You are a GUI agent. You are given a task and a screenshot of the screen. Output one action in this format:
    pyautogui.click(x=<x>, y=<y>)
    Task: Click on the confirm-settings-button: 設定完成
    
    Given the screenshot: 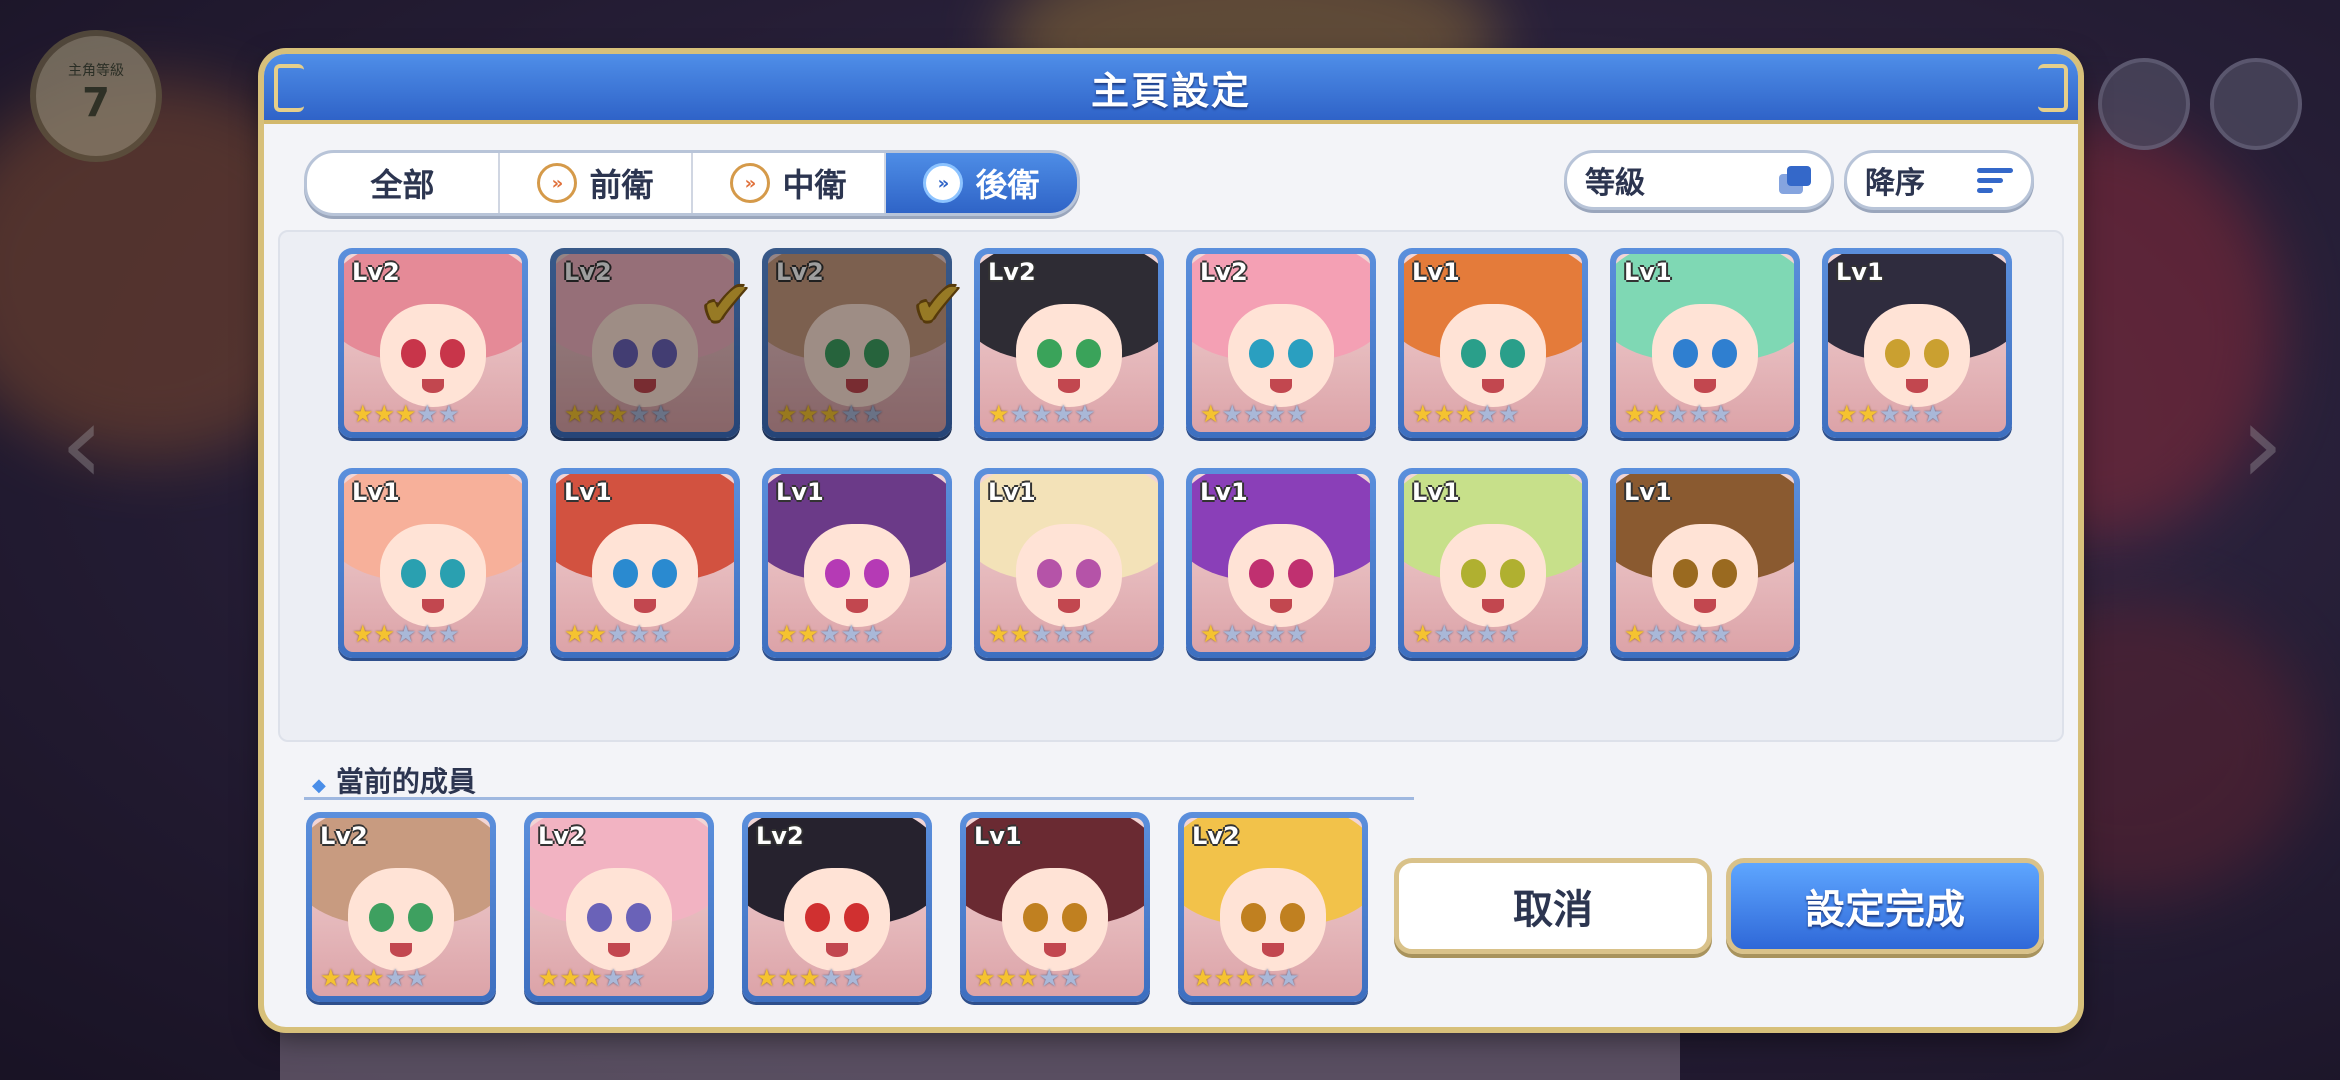 What is the action you would take?
    pyautogui.click(x=1885, y=906)
    